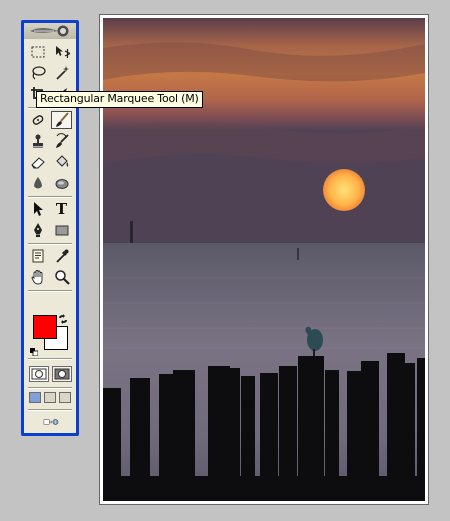 This screenshot has height=521, width=450. I want to click on quick-mask-mode-icon, so click(62, 374).